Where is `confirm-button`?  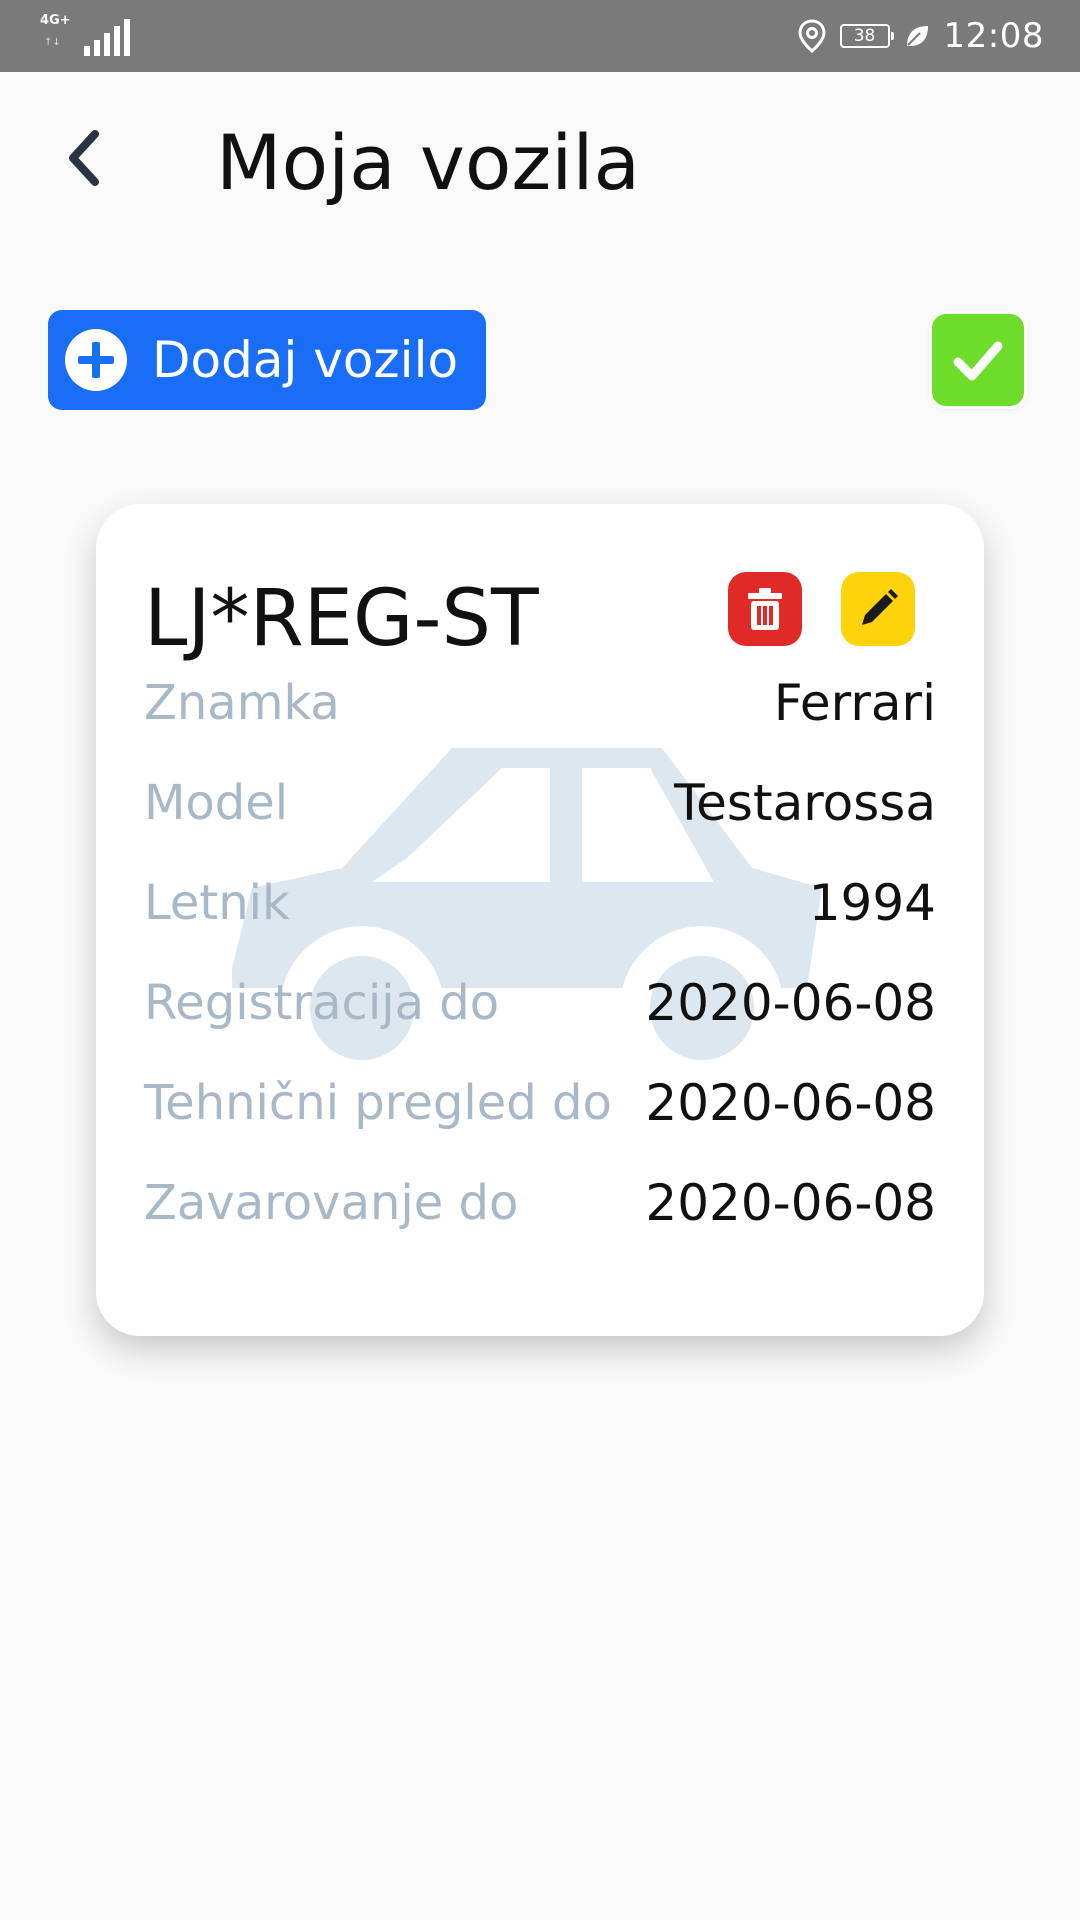
confirm-button is located at coordinates (978, 360).